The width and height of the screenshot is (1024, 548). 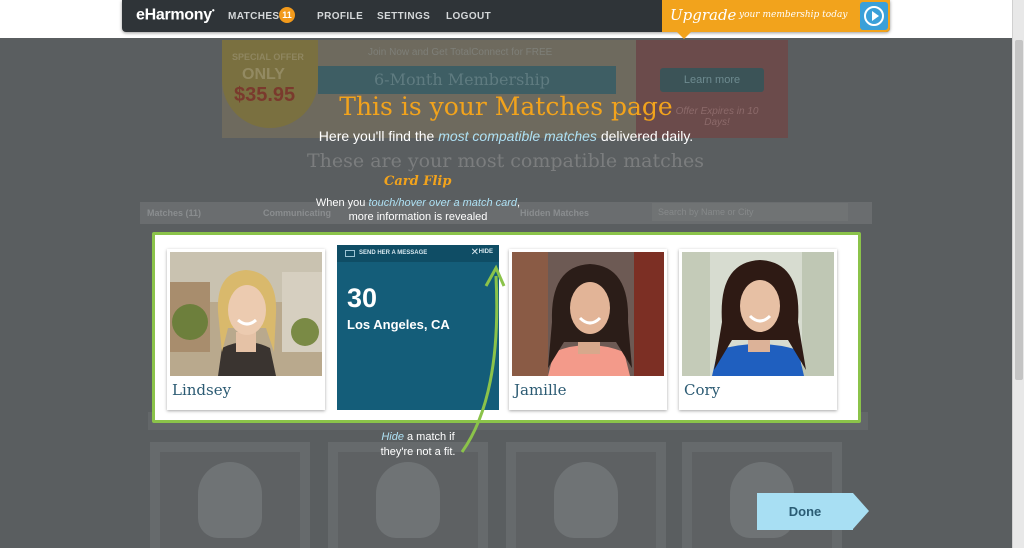 What do you see at coordinates (460, 52) in the screenshot?
I see `offer-top-text: Join Now and Get TotalConnect for FREE` at bounding box center [460, 52].